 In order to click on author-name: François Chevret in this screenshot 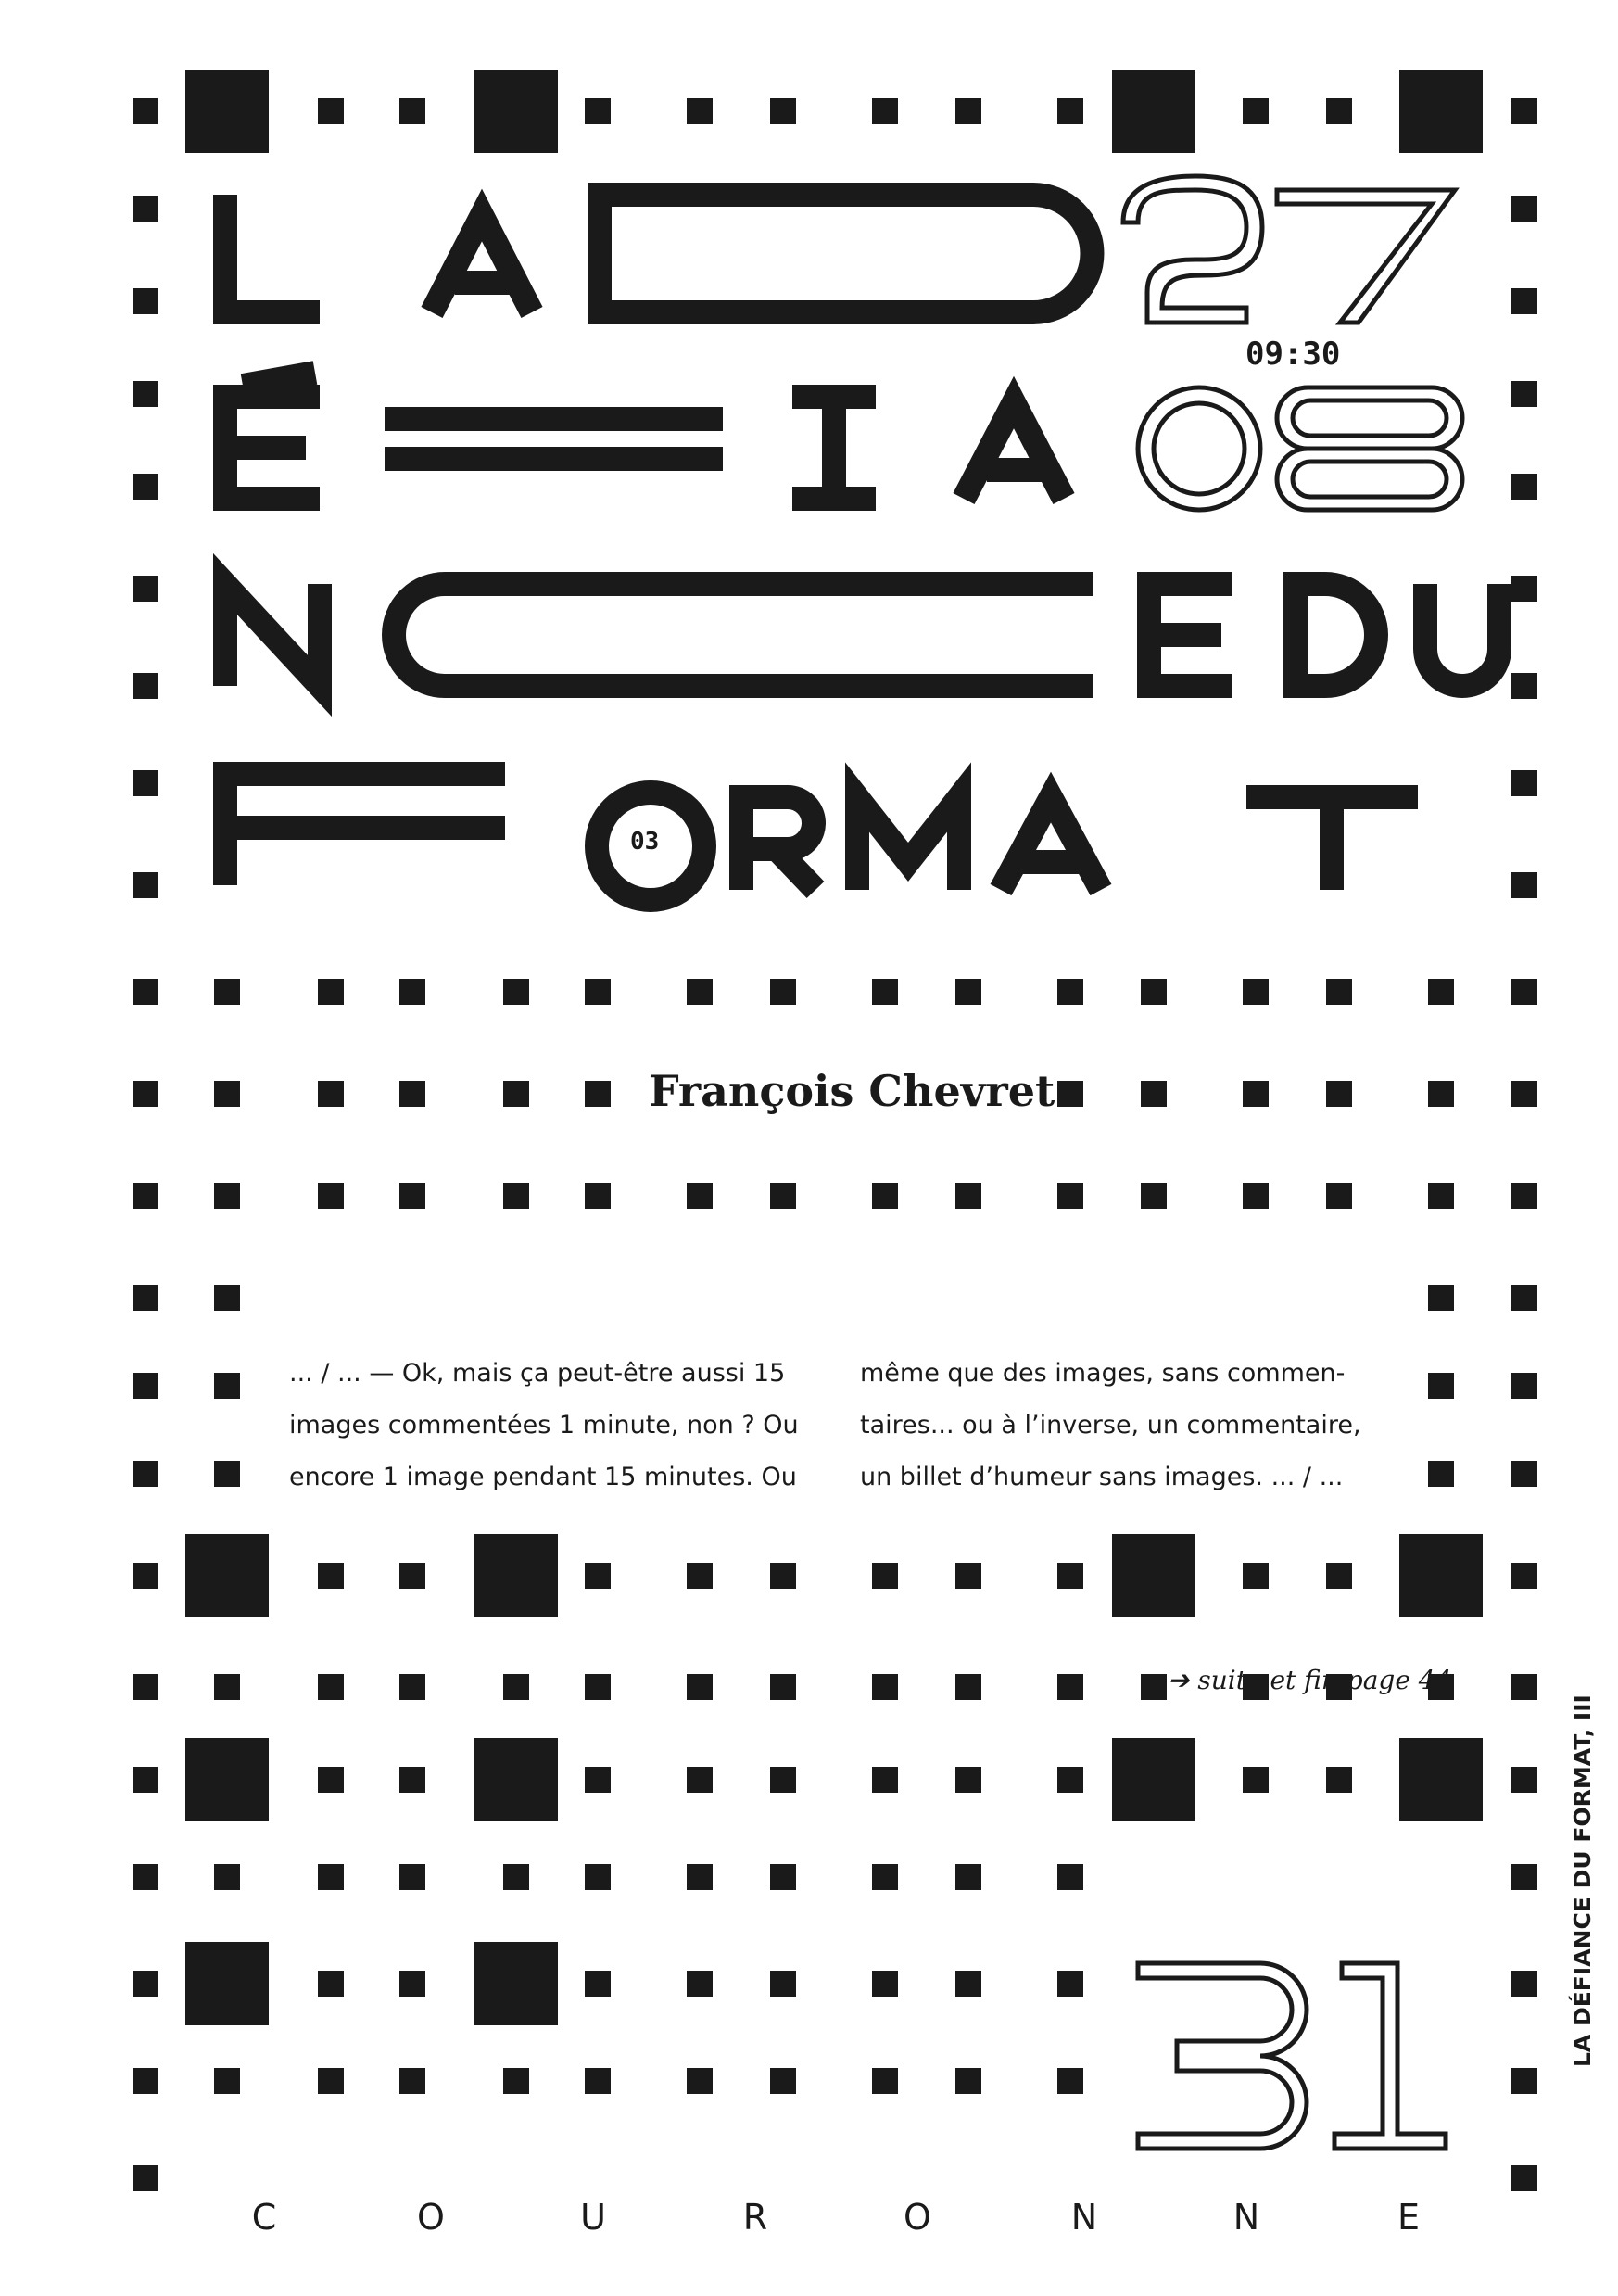, I will do `click(852, 1091)`.